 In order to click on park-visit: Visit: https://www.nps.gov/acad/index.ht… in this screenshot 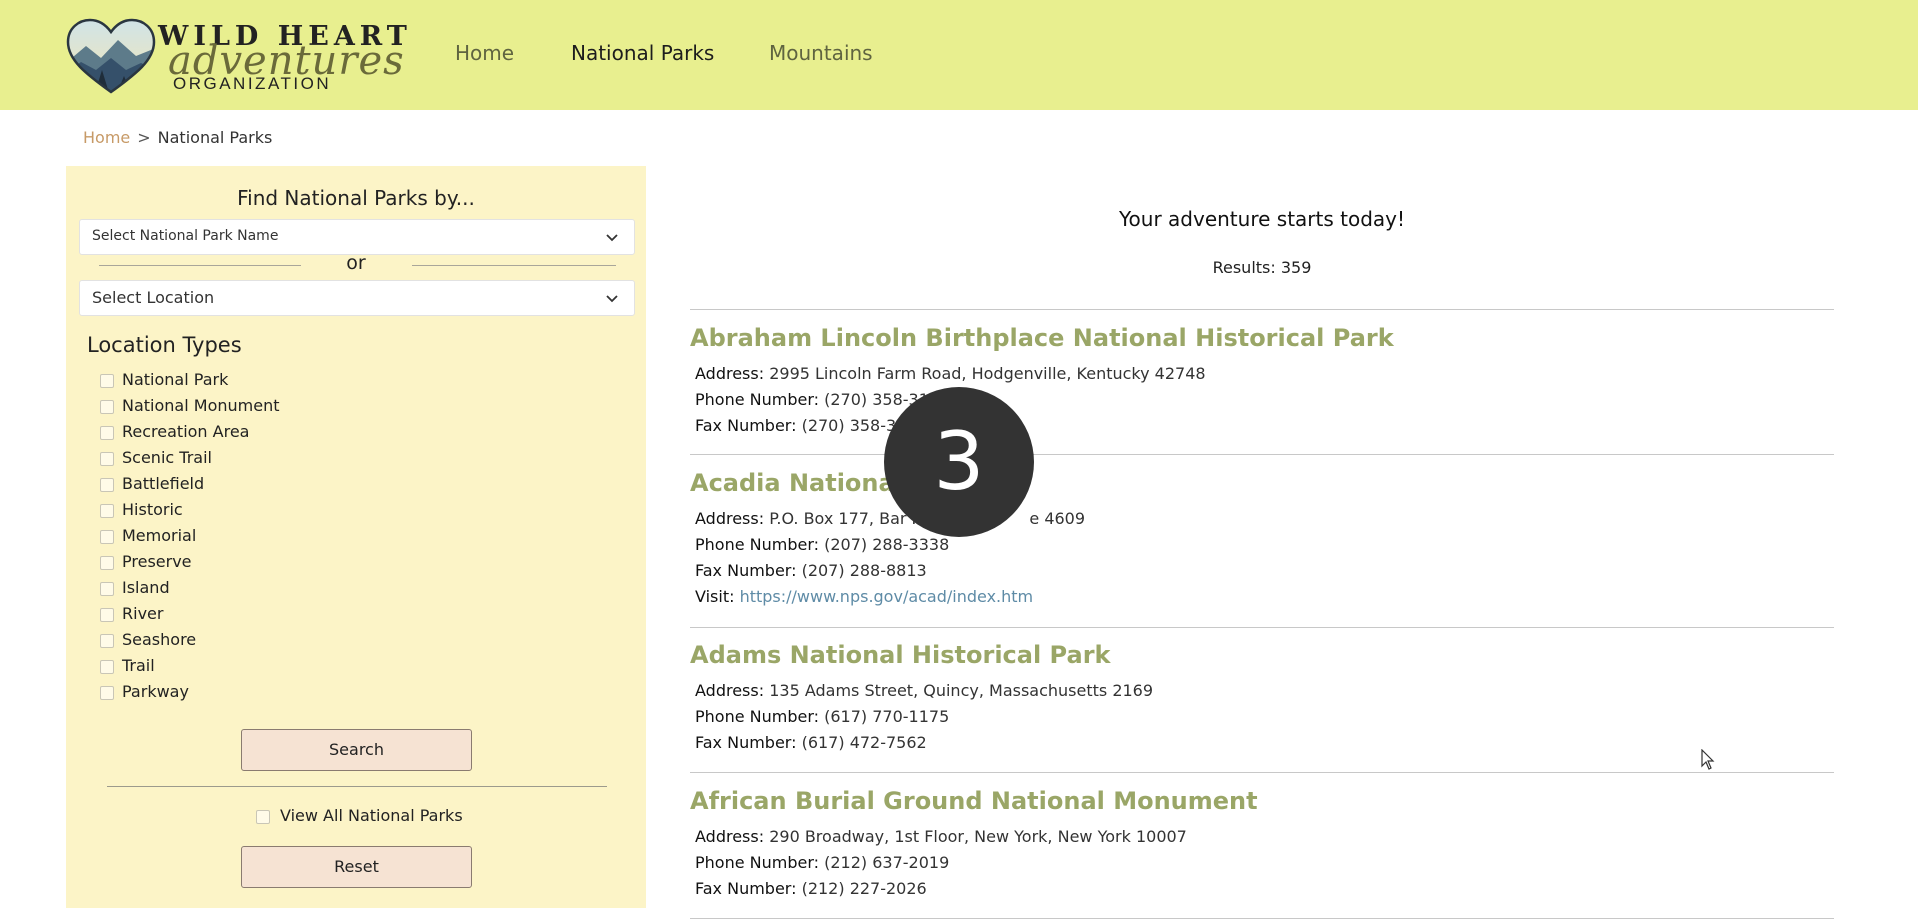, I will do `click(864, 596)`.